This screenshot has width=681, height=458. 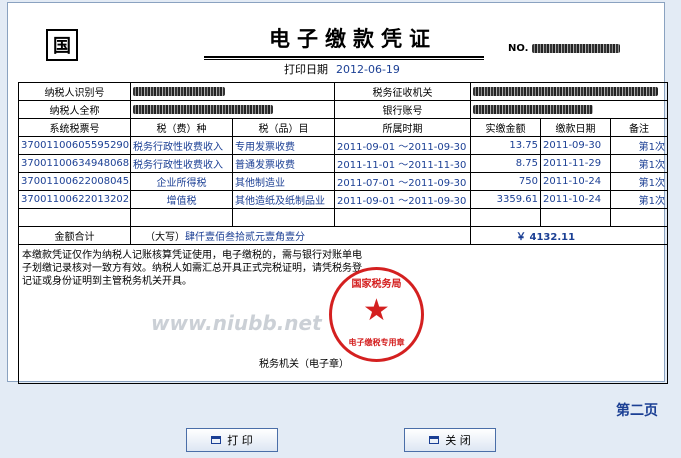 What do you see at coordinates (165, 237) in the screenshot?
I see `total-words-prefix: （大写）` at bounding box center [165, 237].